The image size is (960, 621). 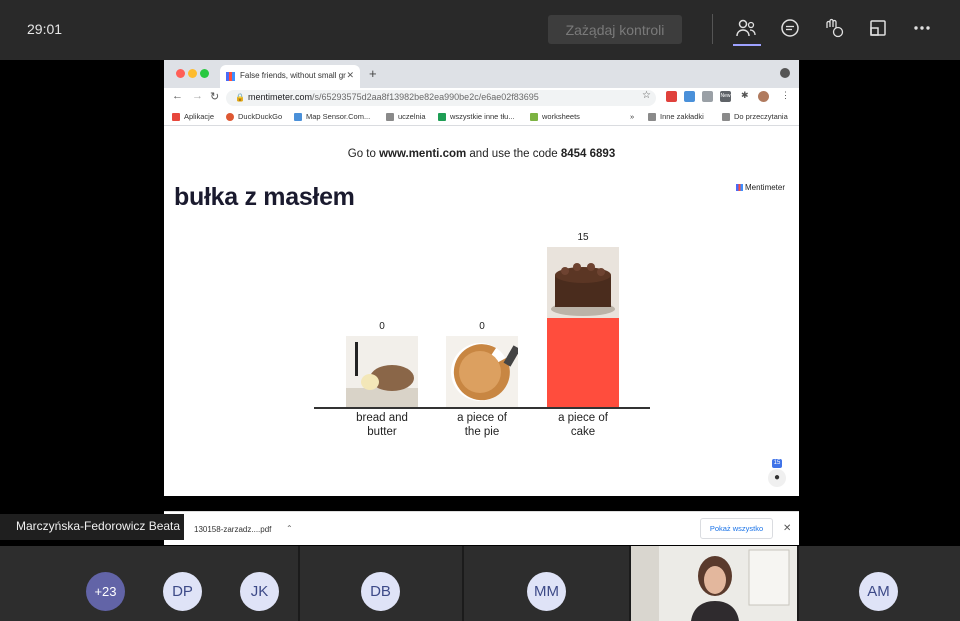 What do you see at coordinates (259, 591) in the screenshot?
I see `participant-avatar-jk: JK` at bounding box center [259, 591].